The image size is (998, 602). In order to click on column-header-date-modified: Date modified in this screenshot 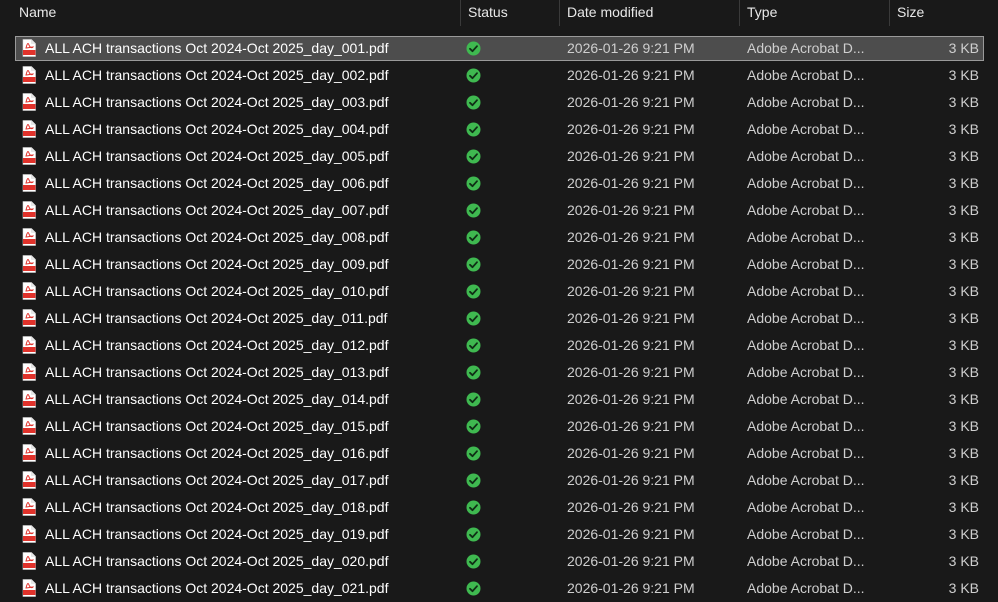, I will do `click(649, 13)`.